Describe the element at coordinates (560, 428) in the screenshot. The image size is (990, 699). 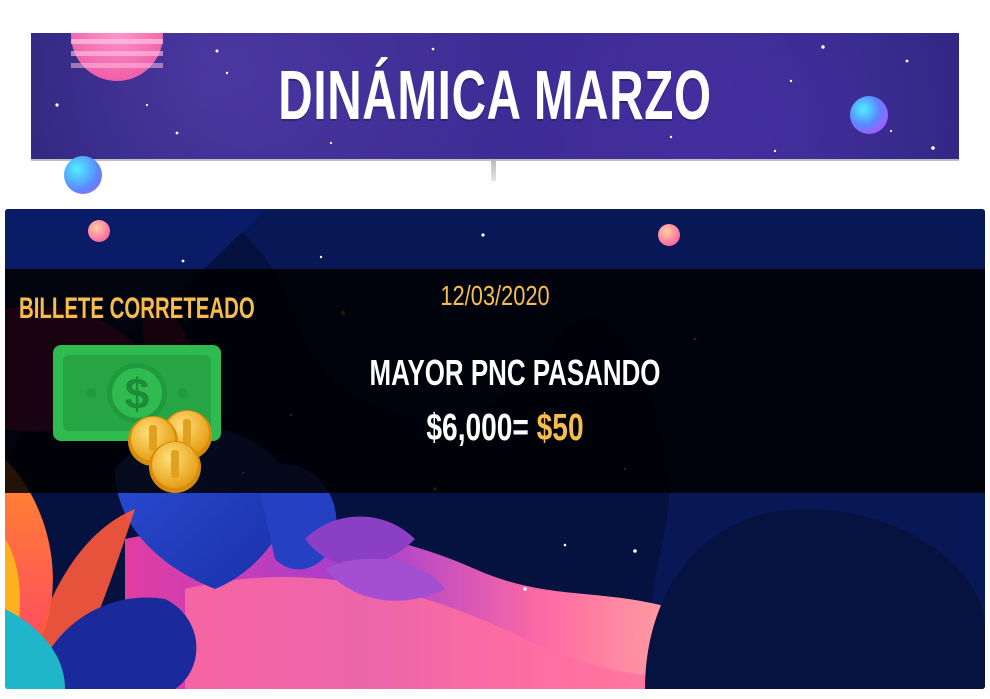
I see `promo-prize: $50` at that location.